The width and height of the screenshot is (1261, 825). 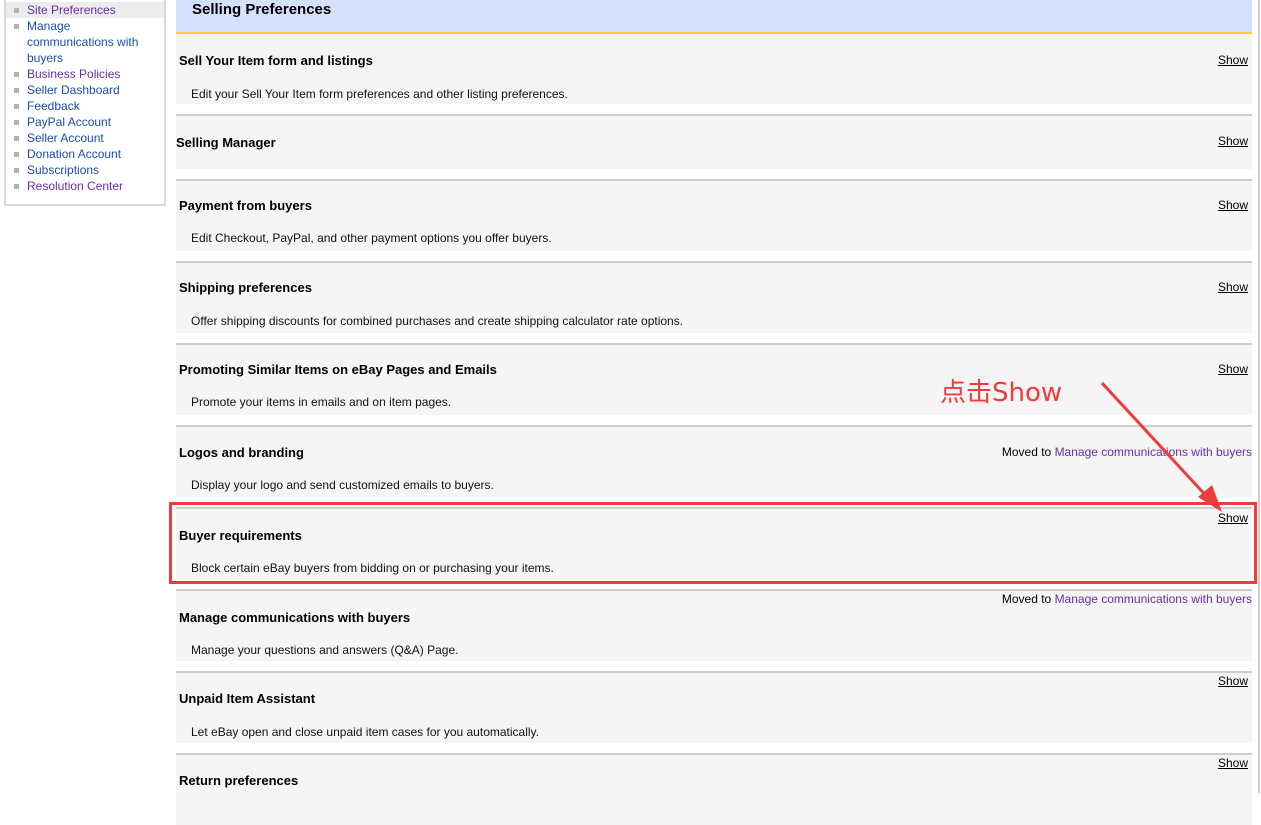 I want to click on sidebar-link: Business Policies, so click(x=73, y=74).